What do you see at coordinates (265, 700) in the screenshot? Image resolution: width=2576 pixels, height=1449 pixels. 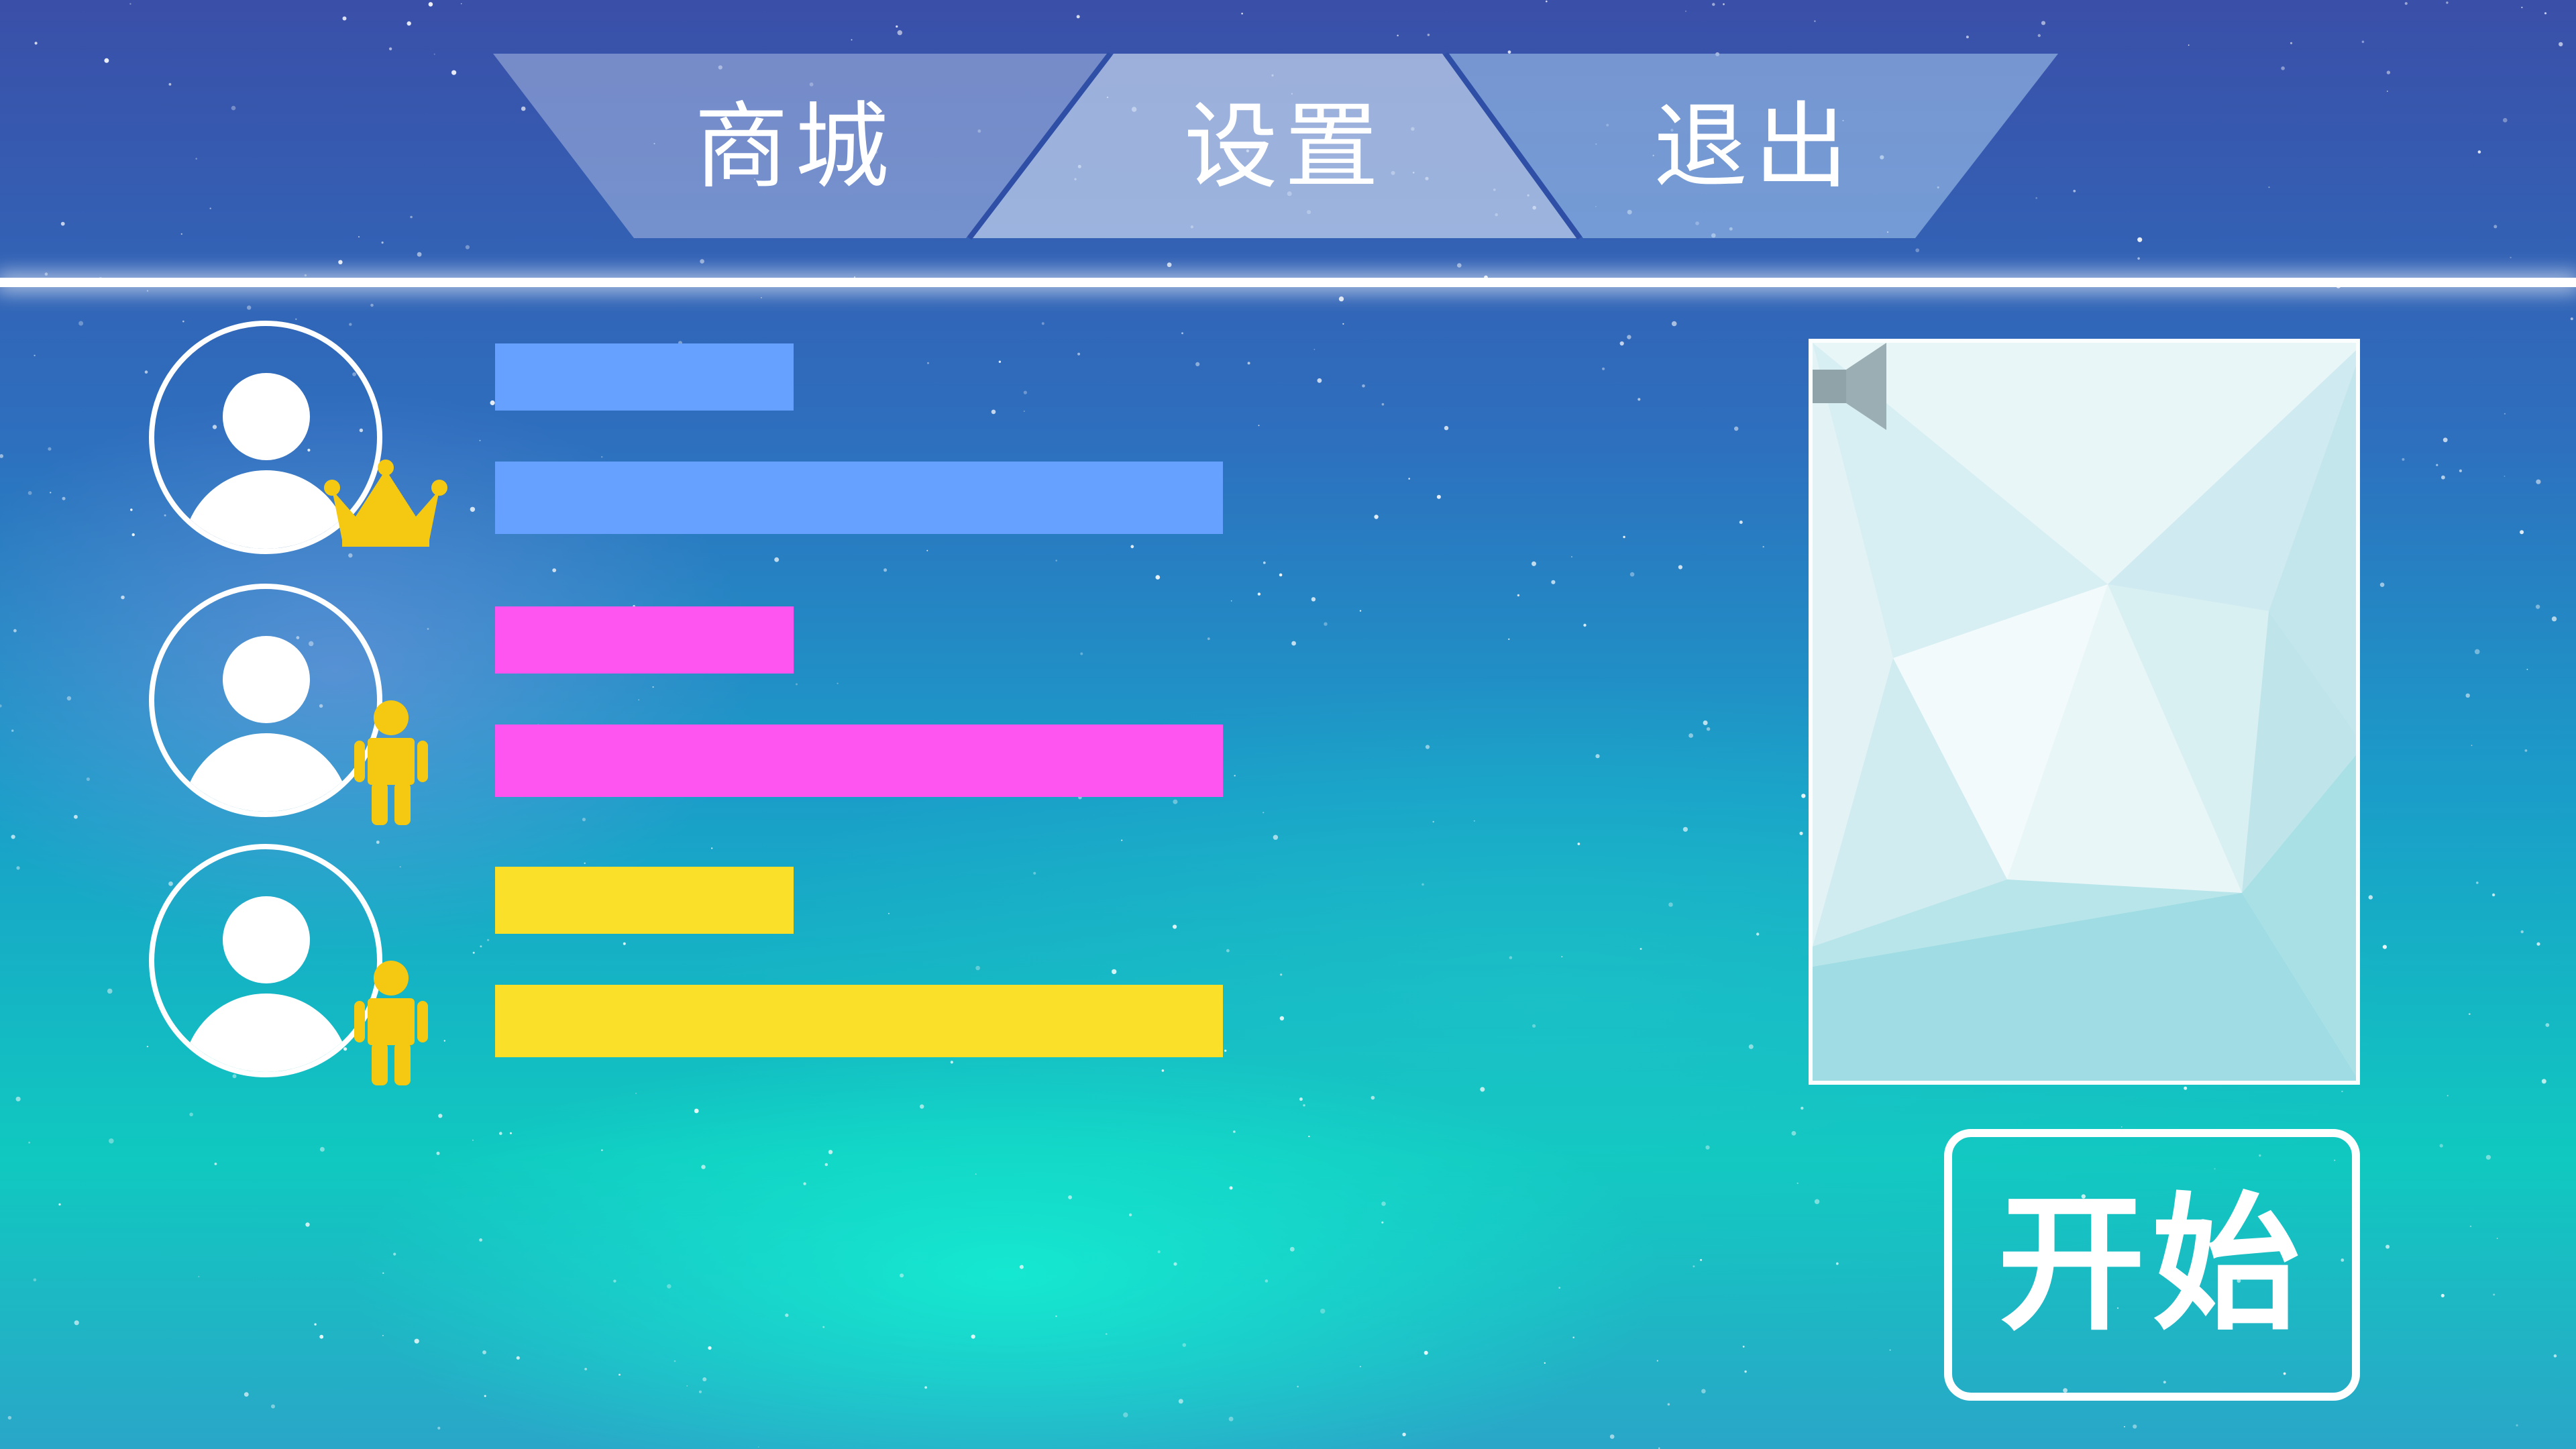 I see `player-2-avatar` at bounding box center [265, 700].